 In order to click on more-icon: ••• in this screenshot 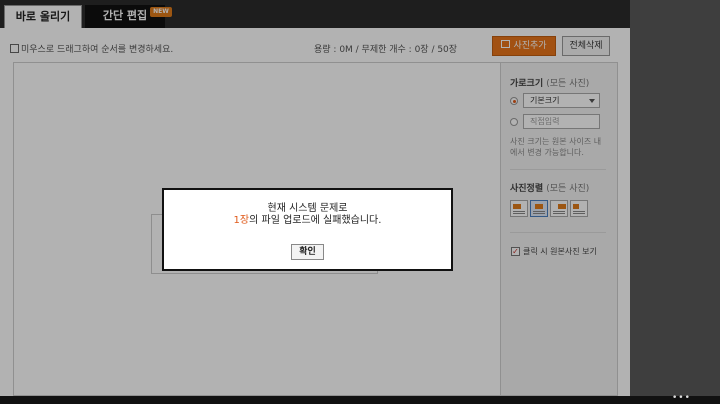, I will do `click(681, 398)`.